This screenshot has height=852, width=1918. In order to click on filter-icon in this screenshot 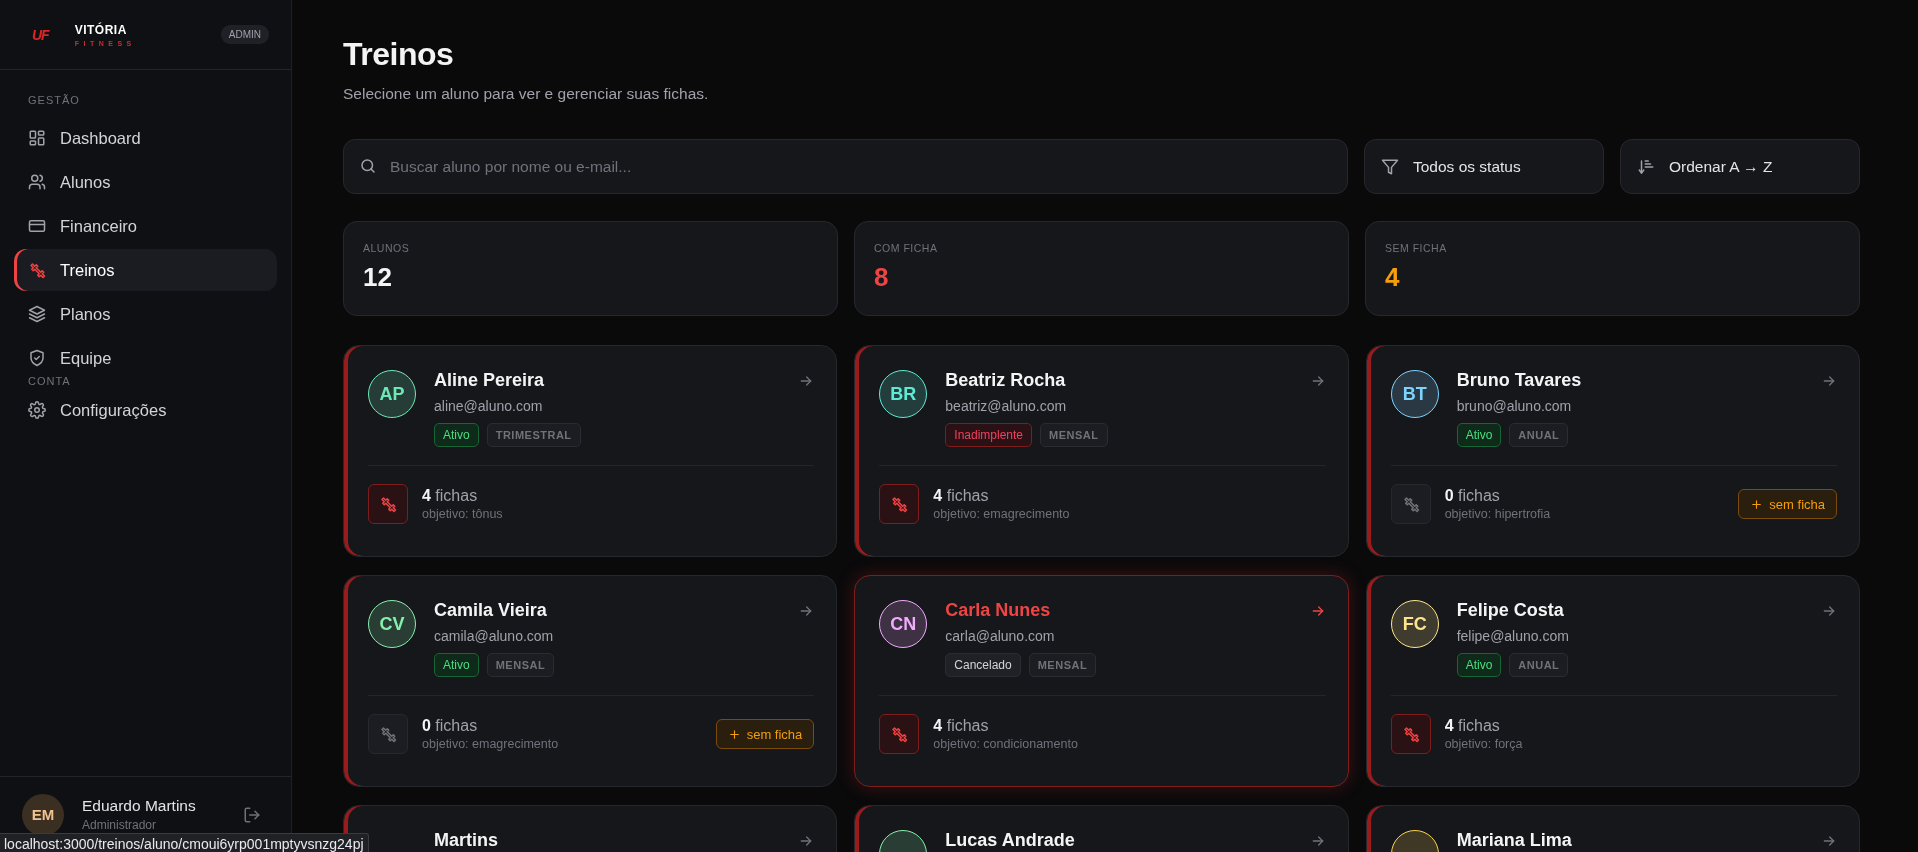, I will do `click(1390, 166)`.